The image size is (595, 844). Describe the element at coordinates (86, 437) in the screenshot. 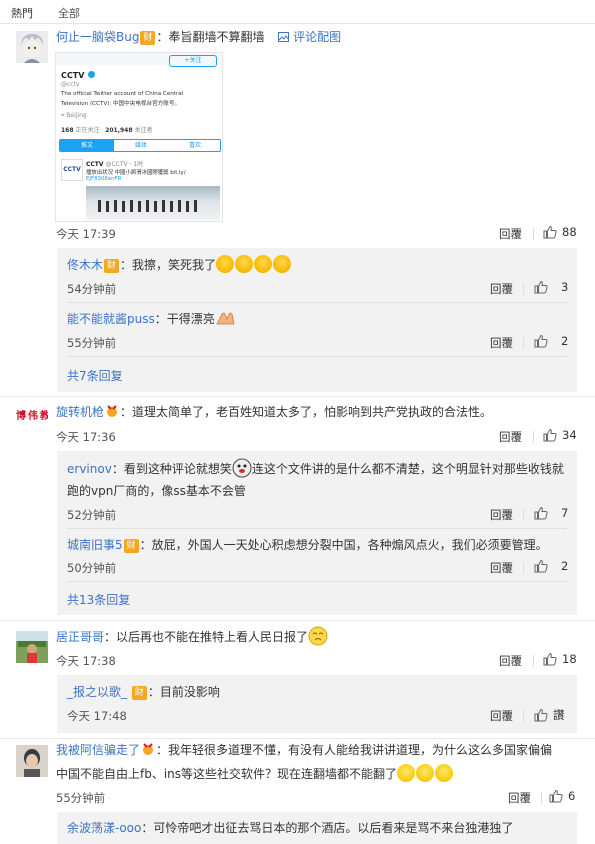

I see `comment-time: 今天 17:36` at that location.